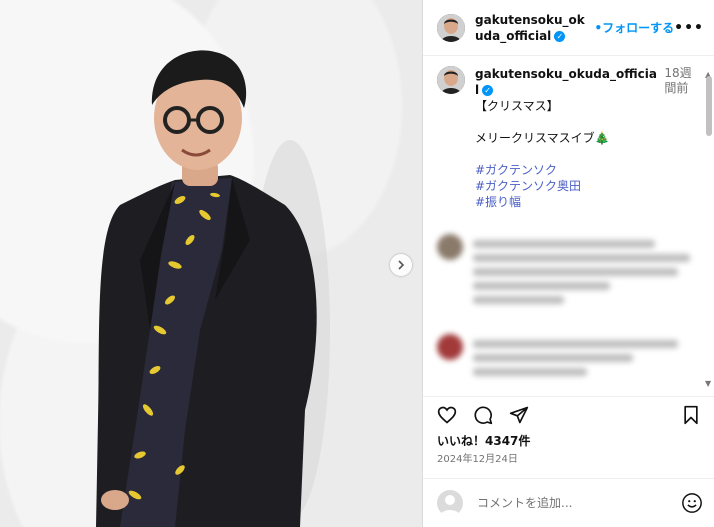 The height and width of the screenshot is (527, 714). I want to click on bookmark-icon, so click(691, 414).